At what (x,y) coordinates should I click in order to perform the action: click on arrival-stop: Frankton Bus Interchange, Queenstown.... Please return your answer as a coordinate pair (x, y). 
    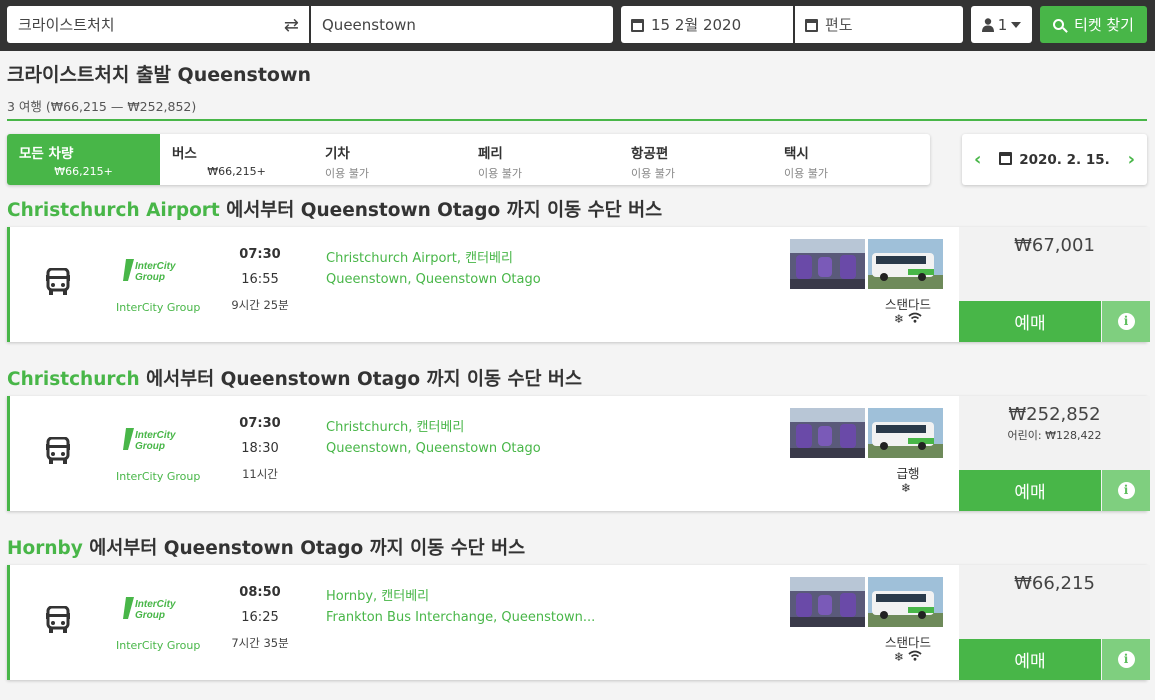
    Looking at the image, I should click on (460, 622).